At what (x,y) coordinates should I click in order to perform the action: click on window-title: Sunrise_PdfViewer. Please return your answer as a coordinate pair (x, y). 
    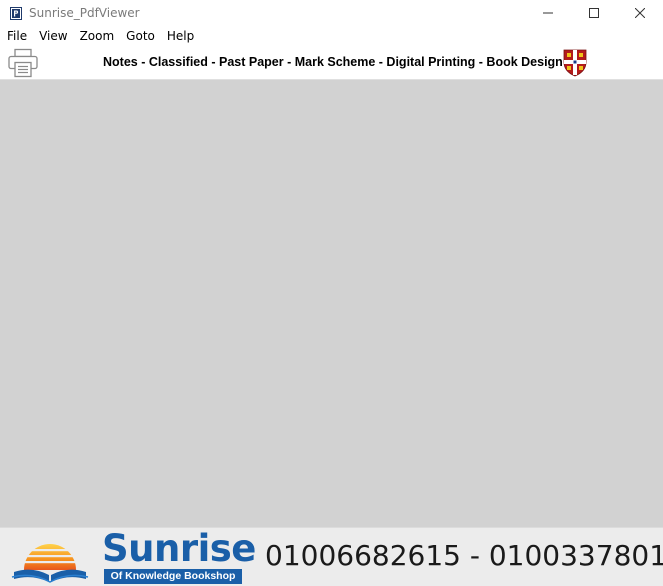
    Looking at the image, I should click on (84, 13).